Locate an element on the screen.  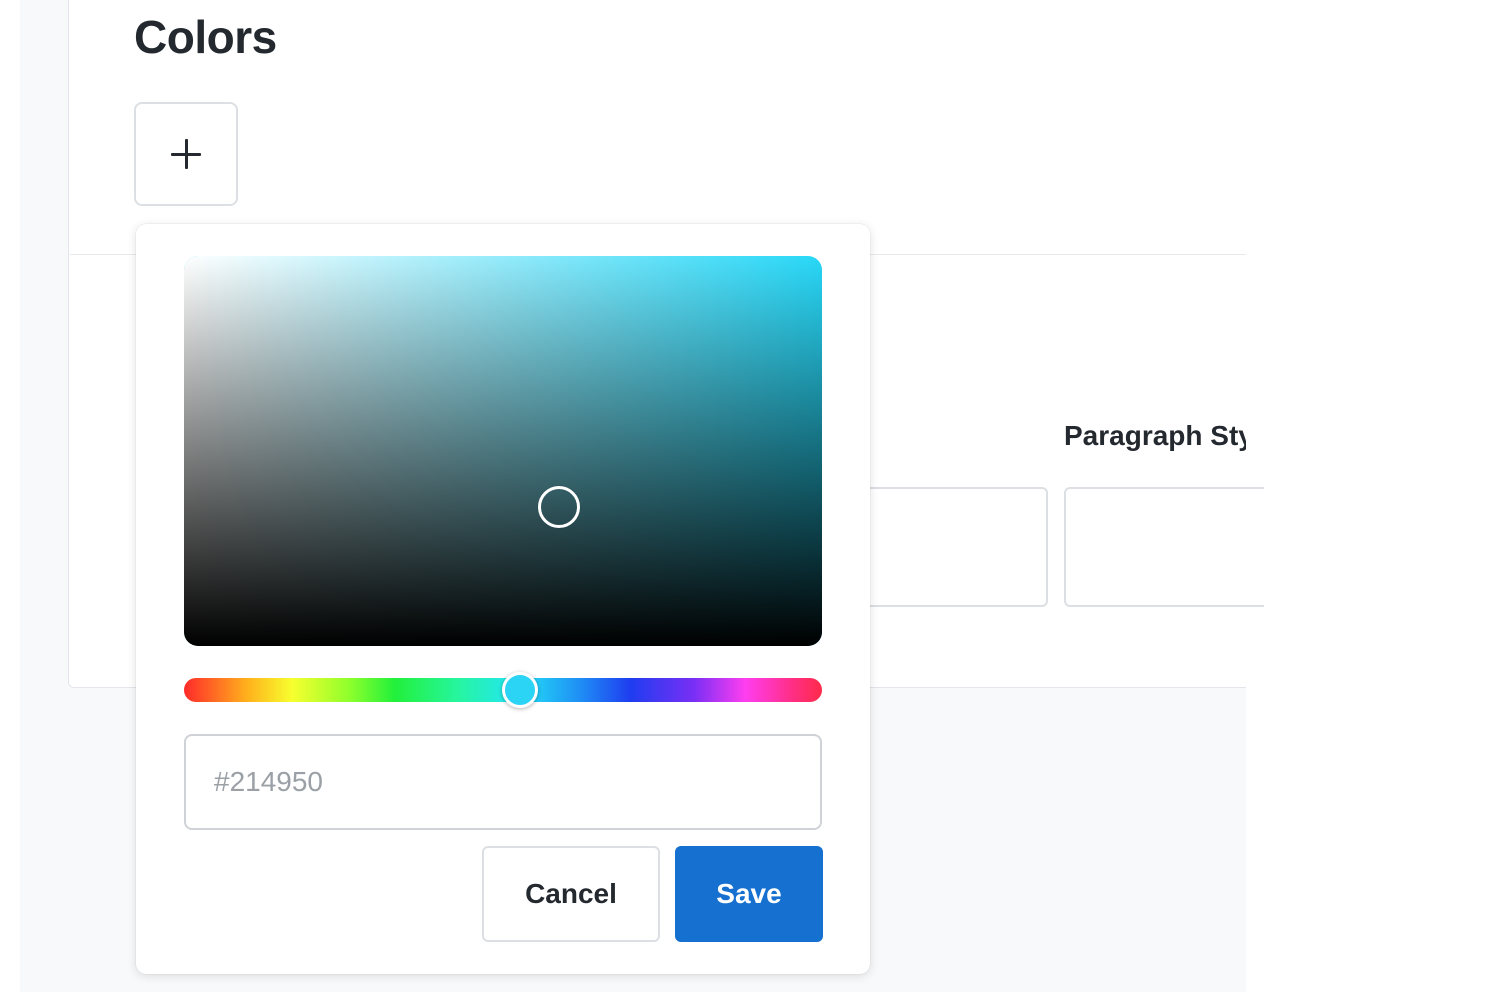
paragraph-style-box is located at coordinates (1164, 547).